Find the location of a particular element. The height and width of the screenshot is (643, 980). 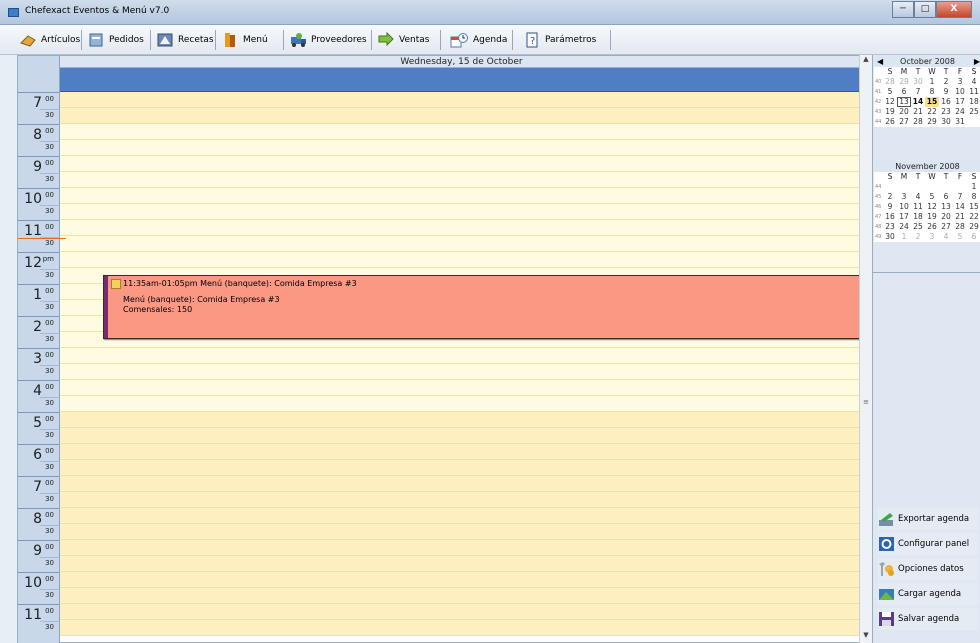

close-button: X is located at coordinates (954, 9).